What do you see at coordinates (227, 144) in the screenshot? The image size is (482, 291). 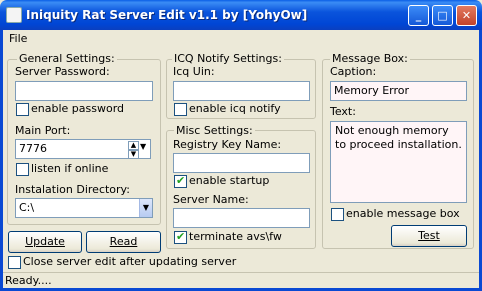 I see `registry-key-label: Registry Key Name:` at bounding box center [227, 144].